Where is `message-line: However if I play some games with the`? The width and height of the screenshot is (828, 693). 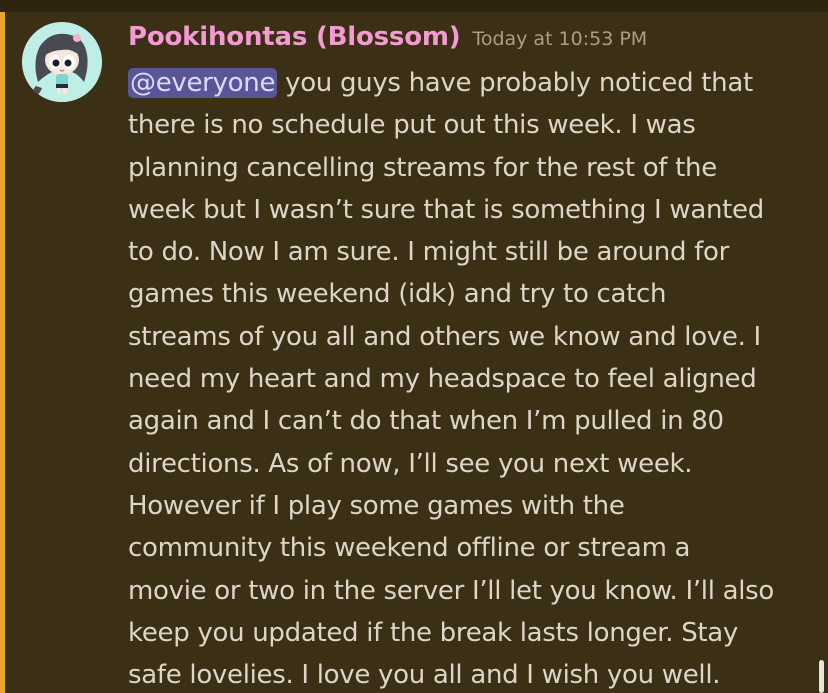 message-line: However if I play some games with the is located at coordinates (376, 505).